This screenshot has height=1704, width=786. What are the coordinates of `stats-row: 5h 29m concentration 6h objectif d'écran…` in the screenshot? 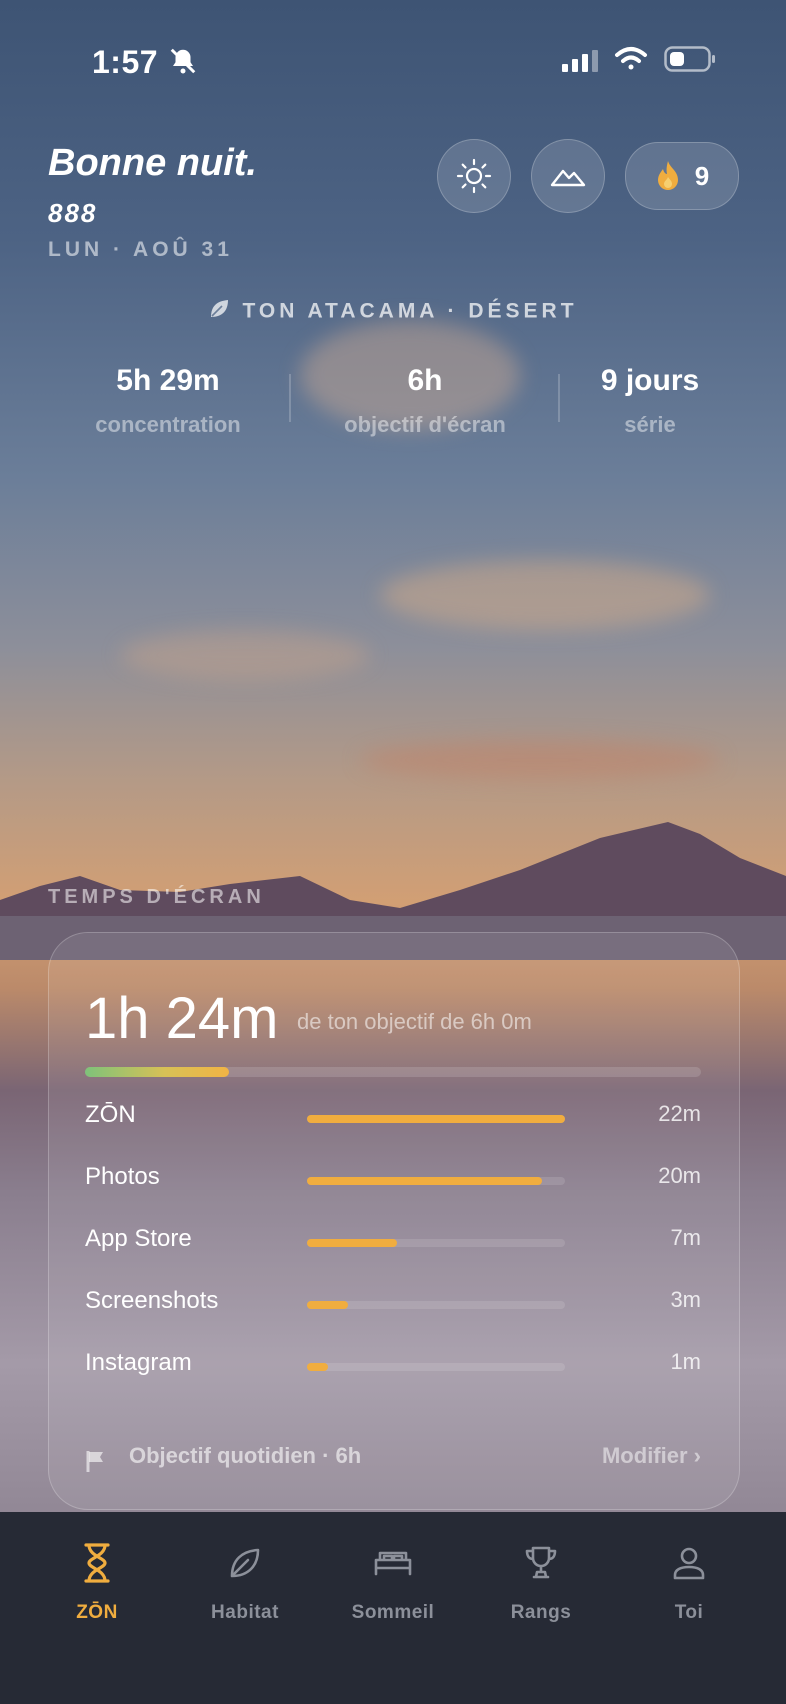 It's located at (393, 404).